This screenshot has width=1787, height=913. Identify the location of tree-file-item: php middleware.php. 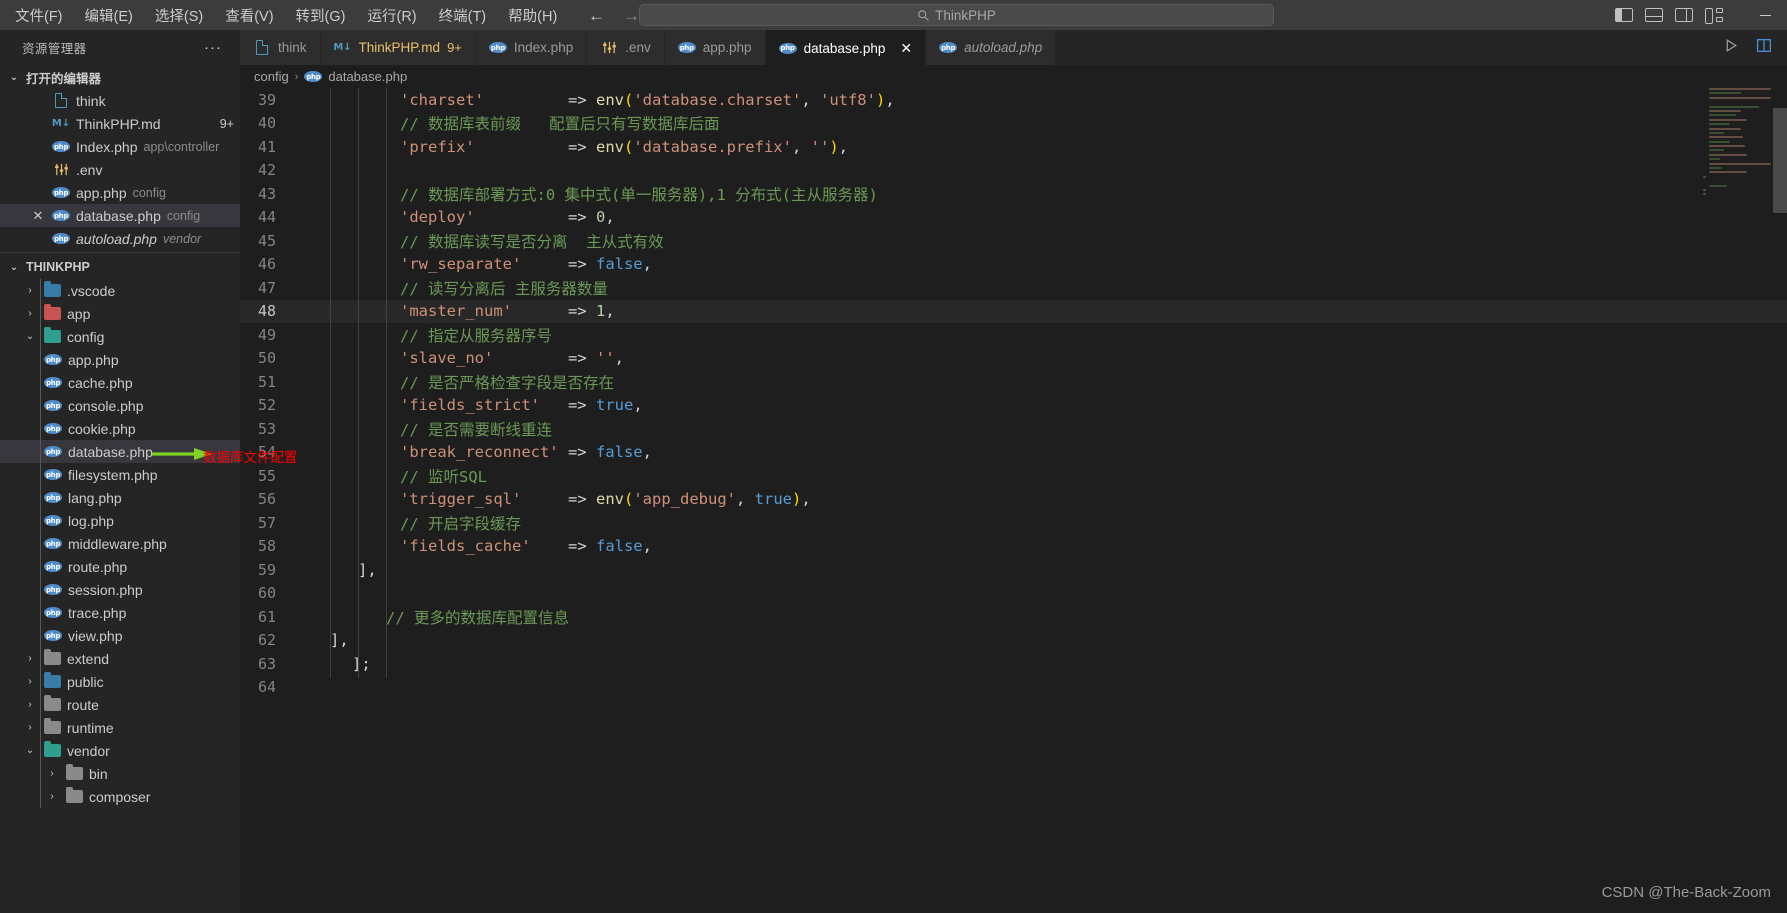
(120, 543).